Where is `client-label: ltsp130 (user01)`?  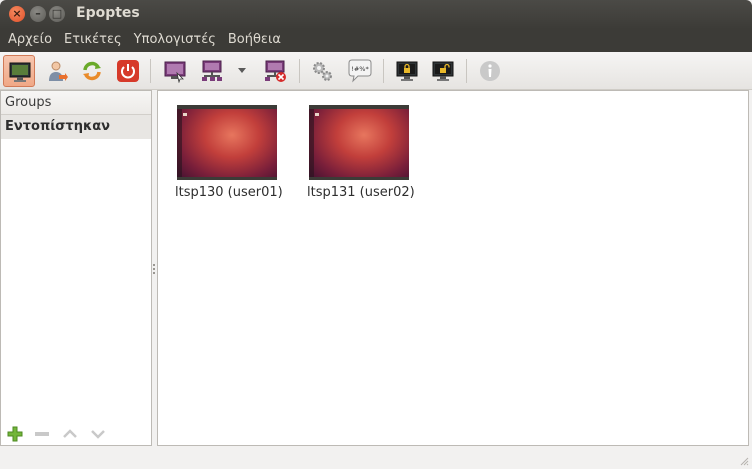
client-label: ltsp130 (user01) is located at coordinates (229, 192).